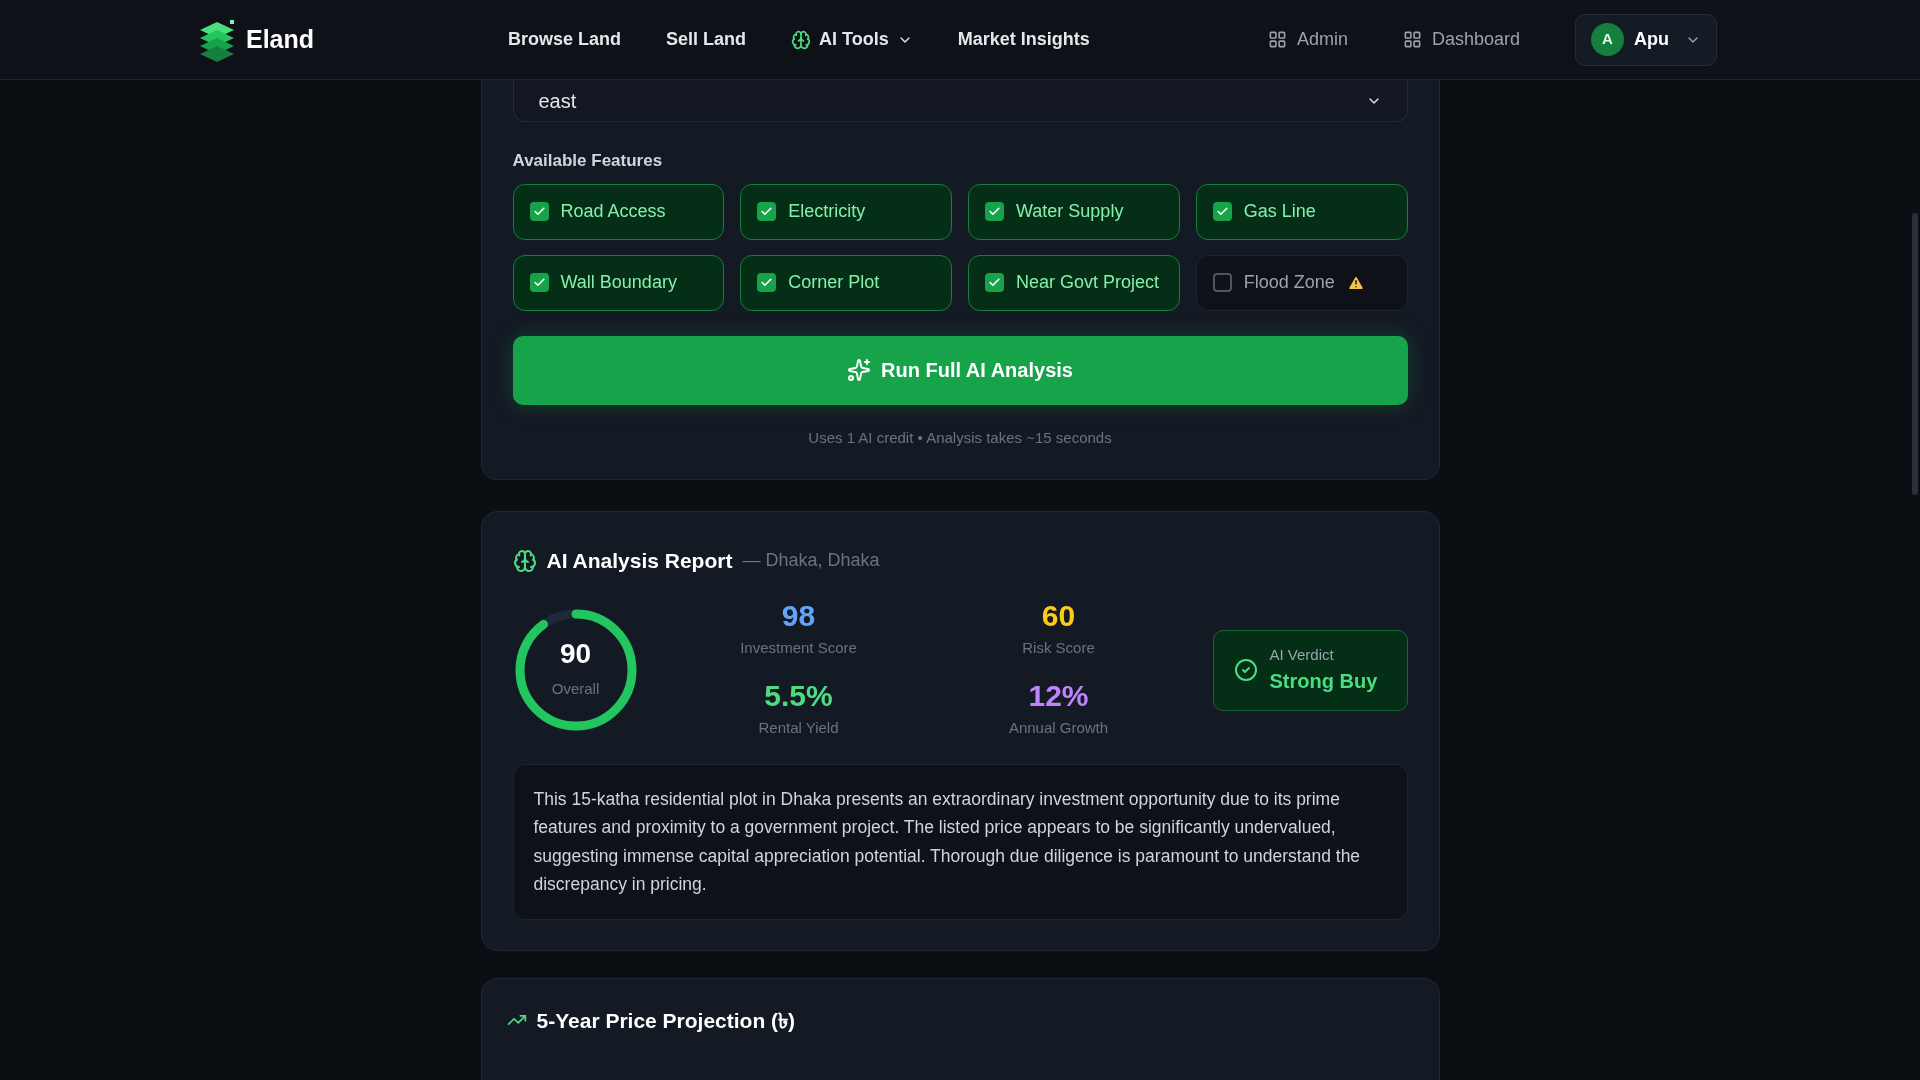 The image size is (1920, 1080). Describe the element at coordinates (1301, 211) in the screenshot. I see `feature-option: Gas Line` at that location.